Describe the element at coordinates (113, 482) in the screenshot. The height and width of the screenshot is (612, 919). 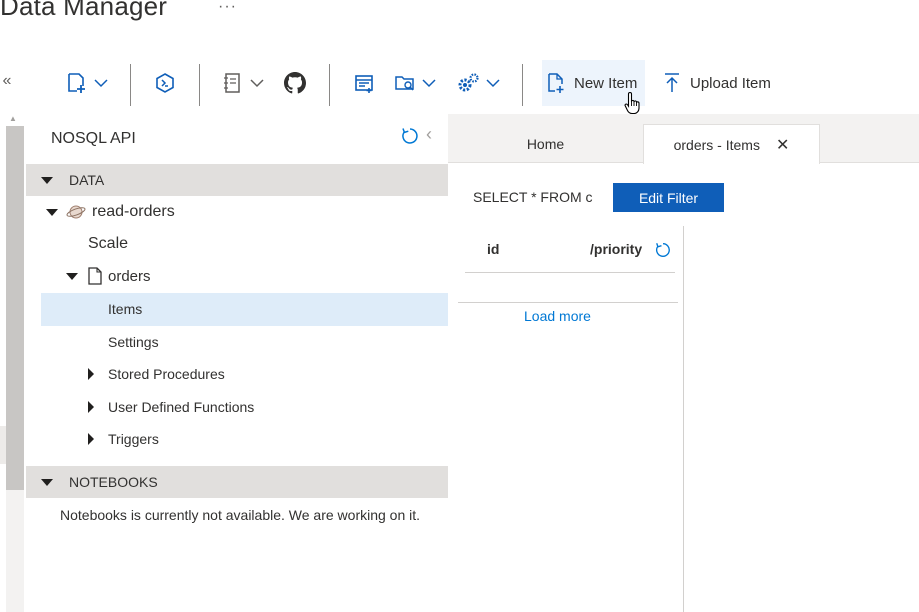
I see `notebooks-section-label: NOTEBOOKS` at that location.